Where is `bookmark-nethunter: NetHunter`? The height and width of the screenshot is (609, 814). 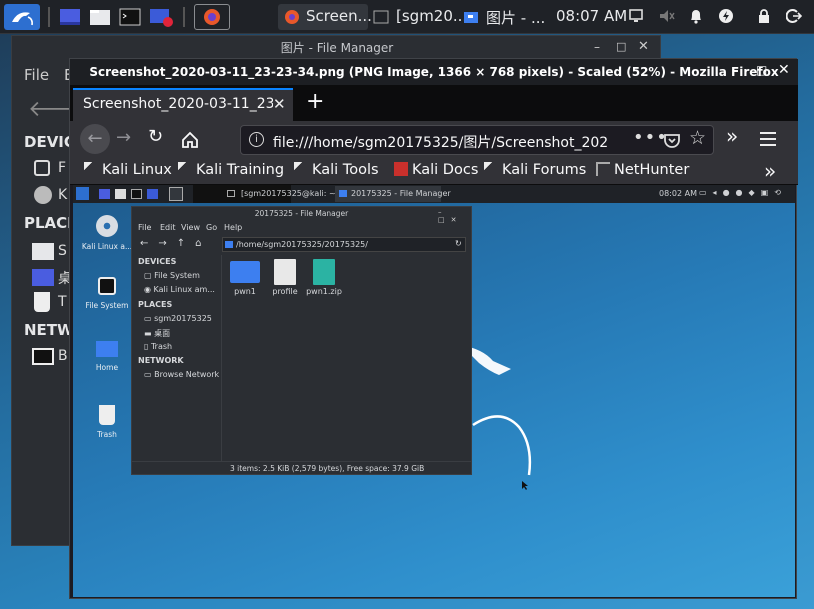 bookmark-nethunter: NetHunter is located at coordinates (642, 170).